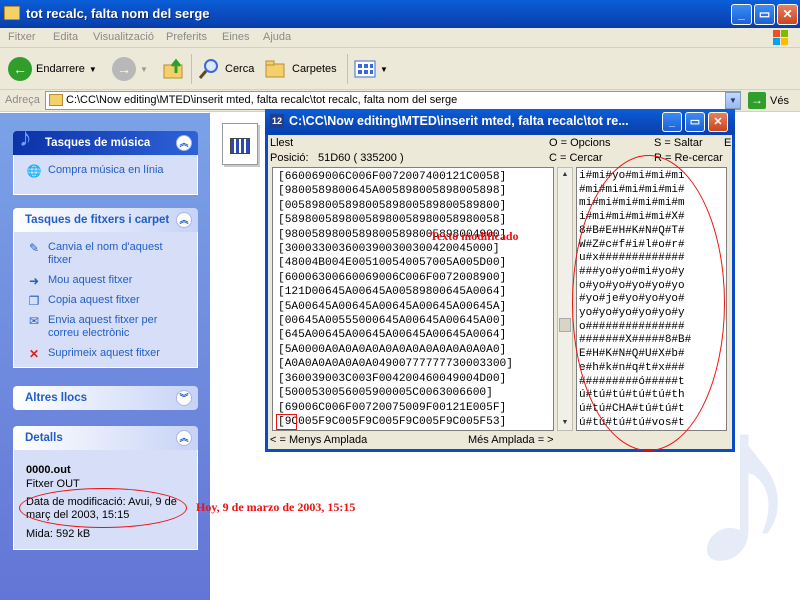 This screenshot has width=800, height=600. Describe the element at coordinates (314, 69) in the screenshot. I see `folders-label: Carpetes` at that location.